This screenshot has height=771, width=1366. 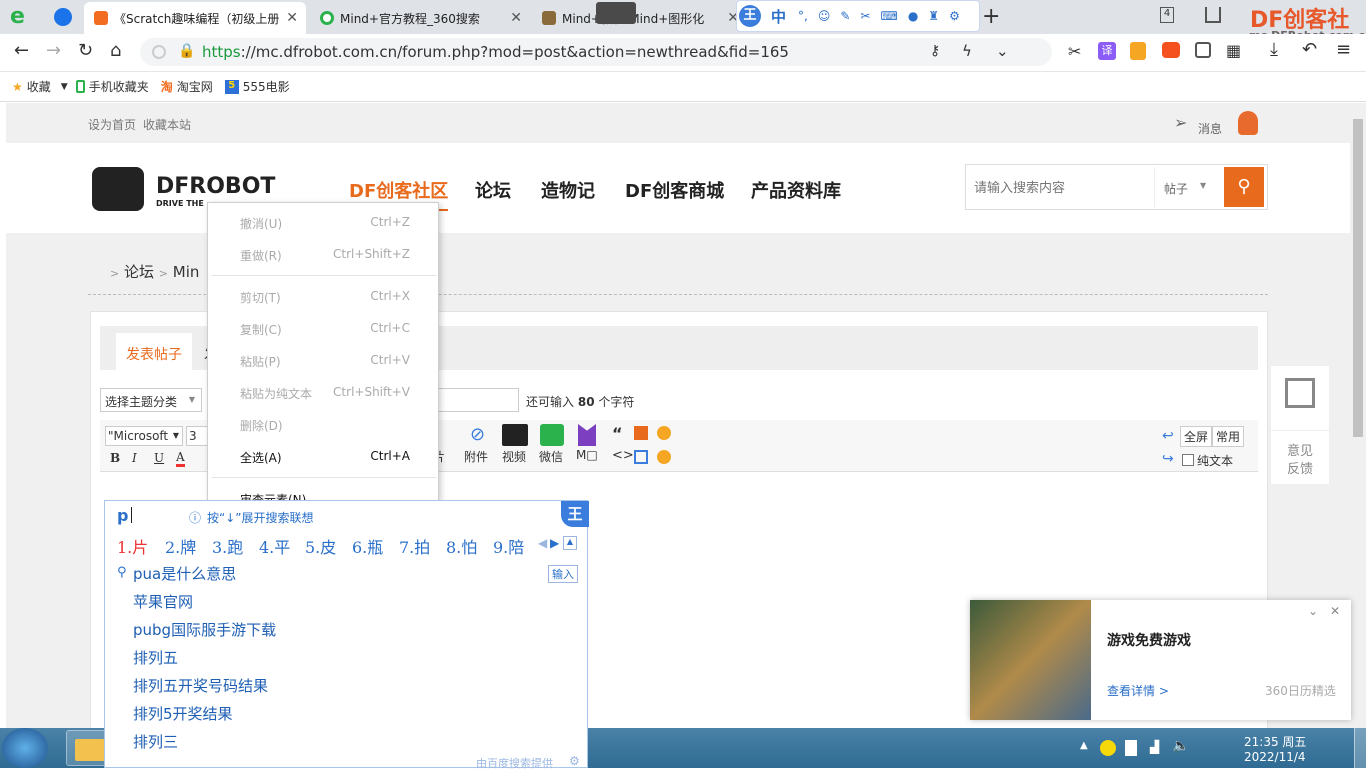 I want to click on candidate-9: 9.陪, so click(x=508, y=546).